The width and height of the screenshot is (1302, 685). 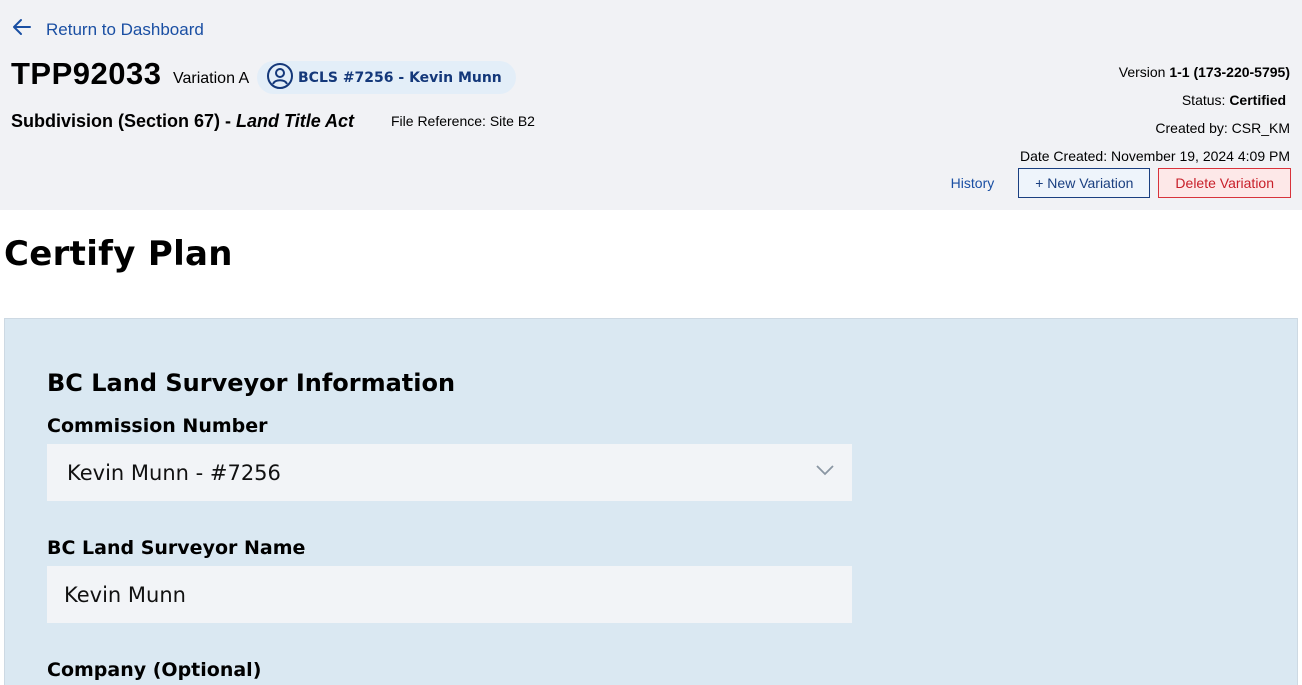 What do you see at coordinates (1144, 72) in the screenshot?
I see `version-label: Version` at bounding box center [1144, 72].